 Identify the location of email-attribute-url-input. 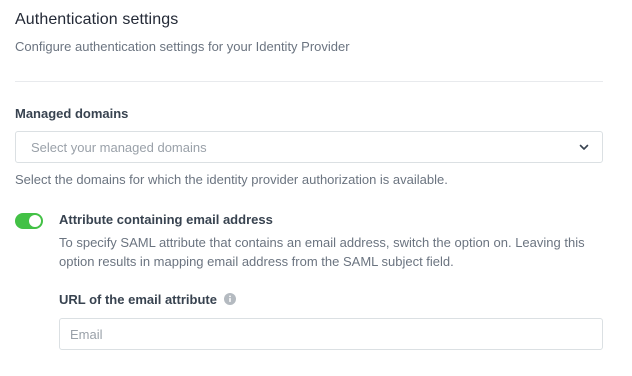
(331, 334).